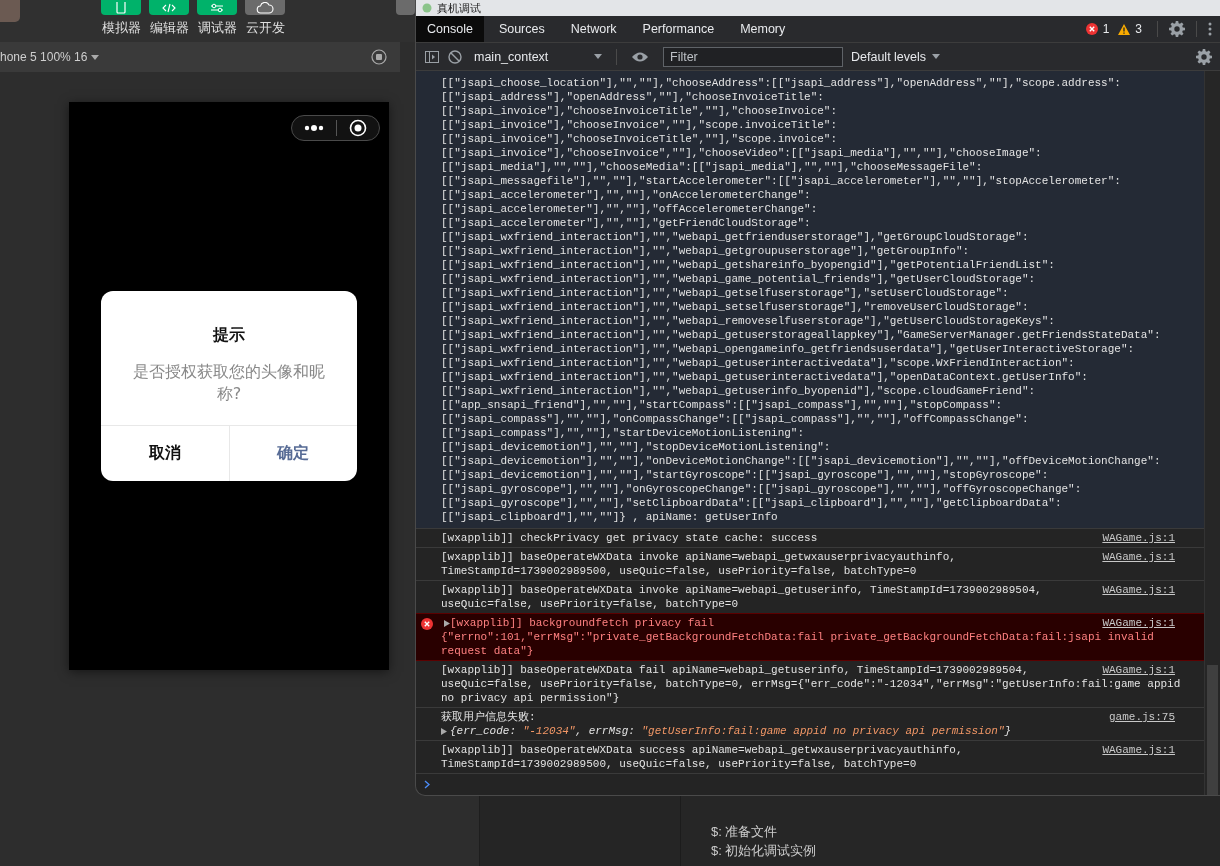 Image resolution: width=1220 pixels, height=866 pixels. I want to click on cancel-button: 取消, so click(165, 453).